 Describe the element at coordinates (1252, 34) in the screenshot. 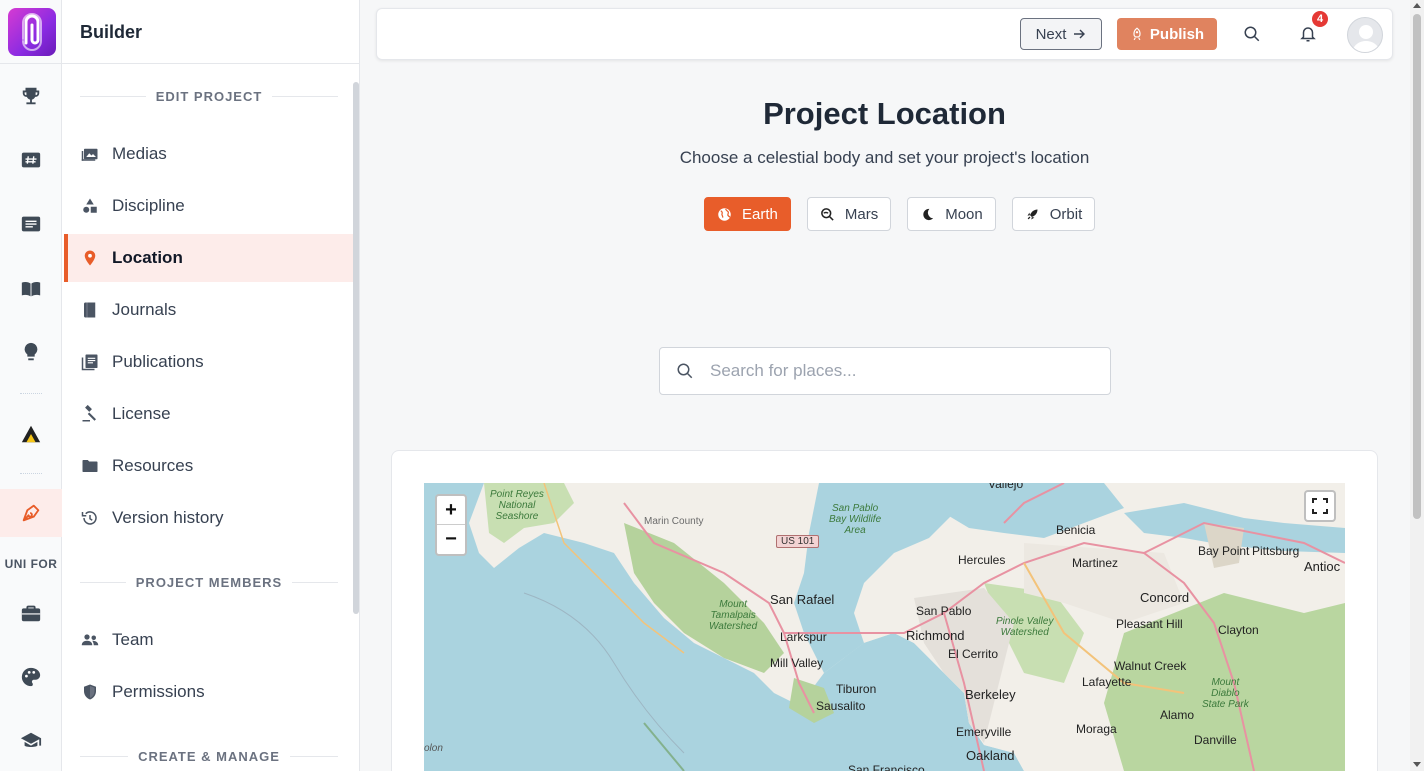

I see `search-button` at that location.